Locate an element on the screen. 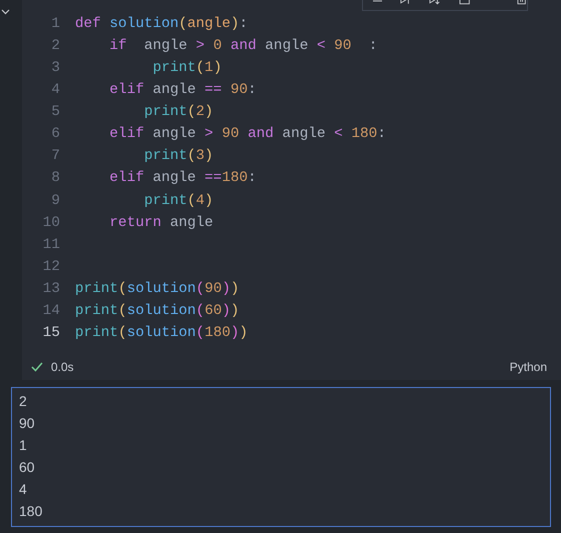 The width and height of the screenshot is (561, 533). output-line: 2 is located at coordinates (23, 401).